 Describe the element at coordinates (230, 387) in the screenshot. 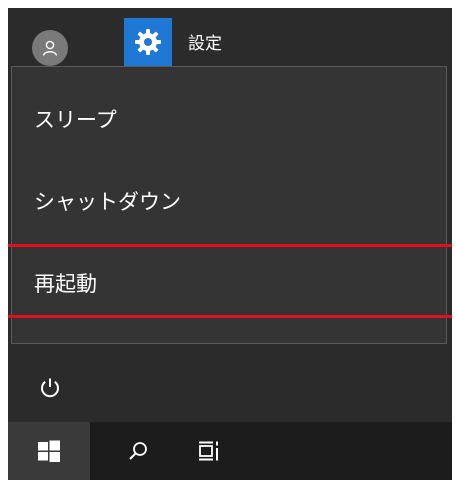

I see `power-row` at that location.